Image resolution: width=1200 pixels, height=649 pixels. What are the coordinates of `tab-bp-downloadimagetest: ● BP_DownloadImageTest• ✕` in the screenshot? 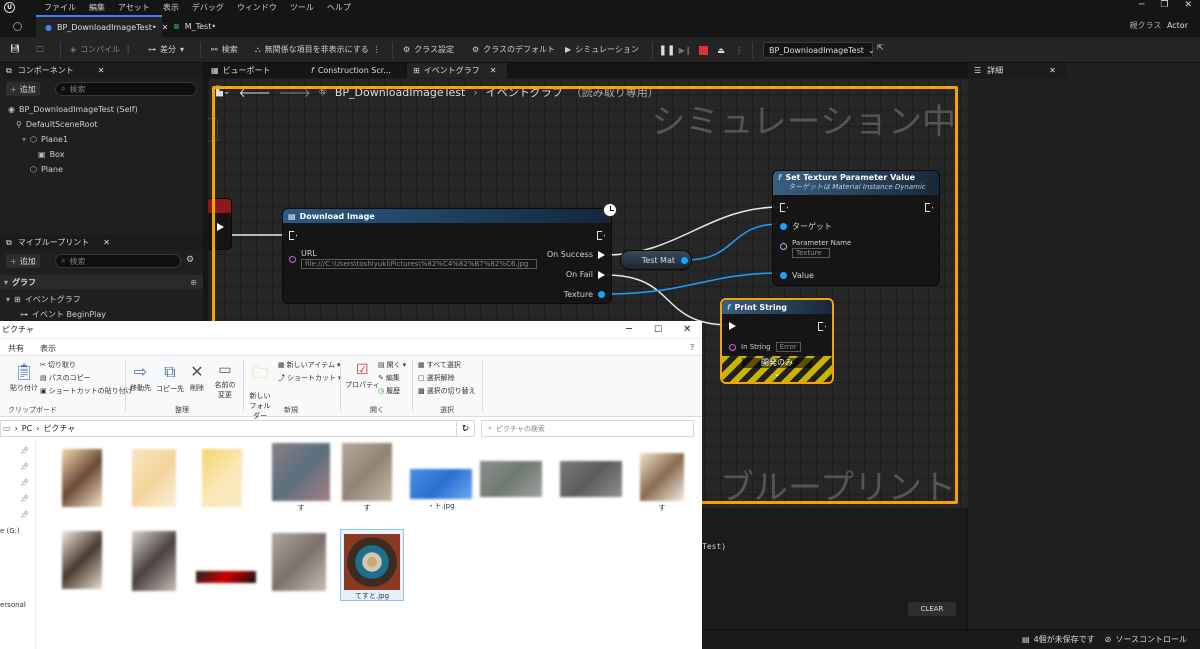 It's located at (102, 26).